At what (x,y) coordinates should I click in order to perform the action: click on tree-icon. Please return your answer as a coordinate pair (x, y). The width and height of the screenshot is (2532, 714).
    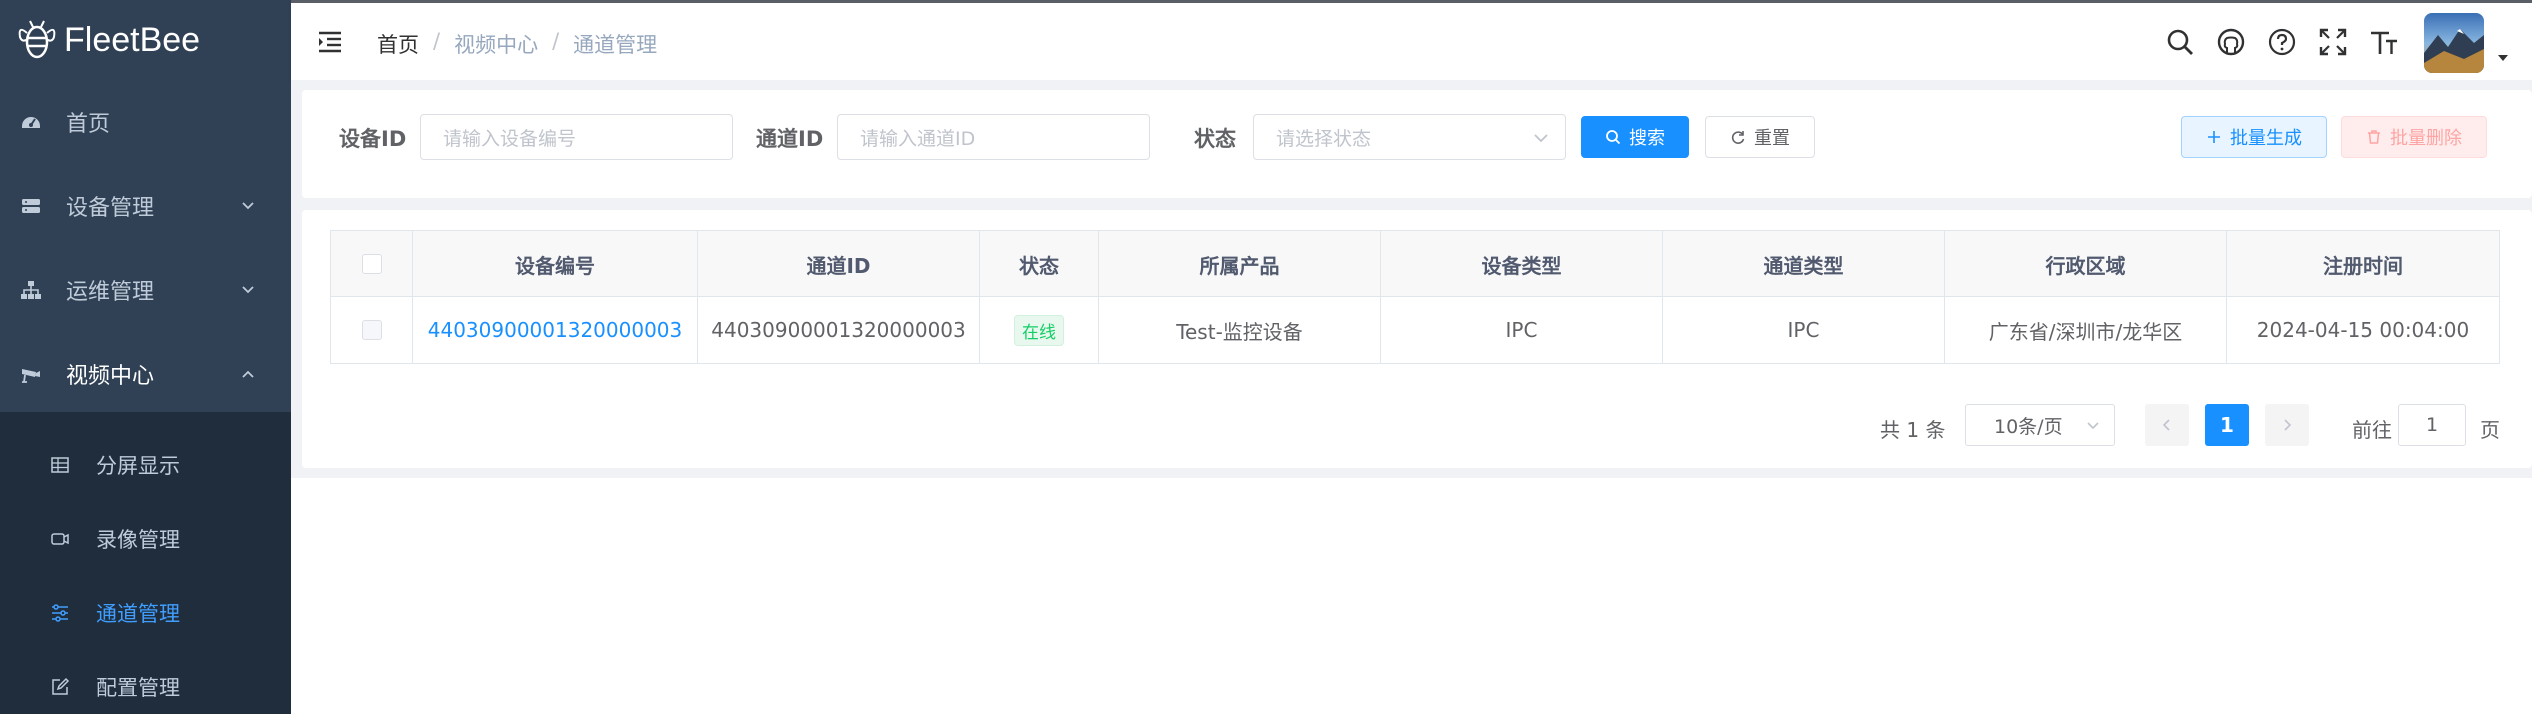
    Looking at the image, I should click on (31, 290).